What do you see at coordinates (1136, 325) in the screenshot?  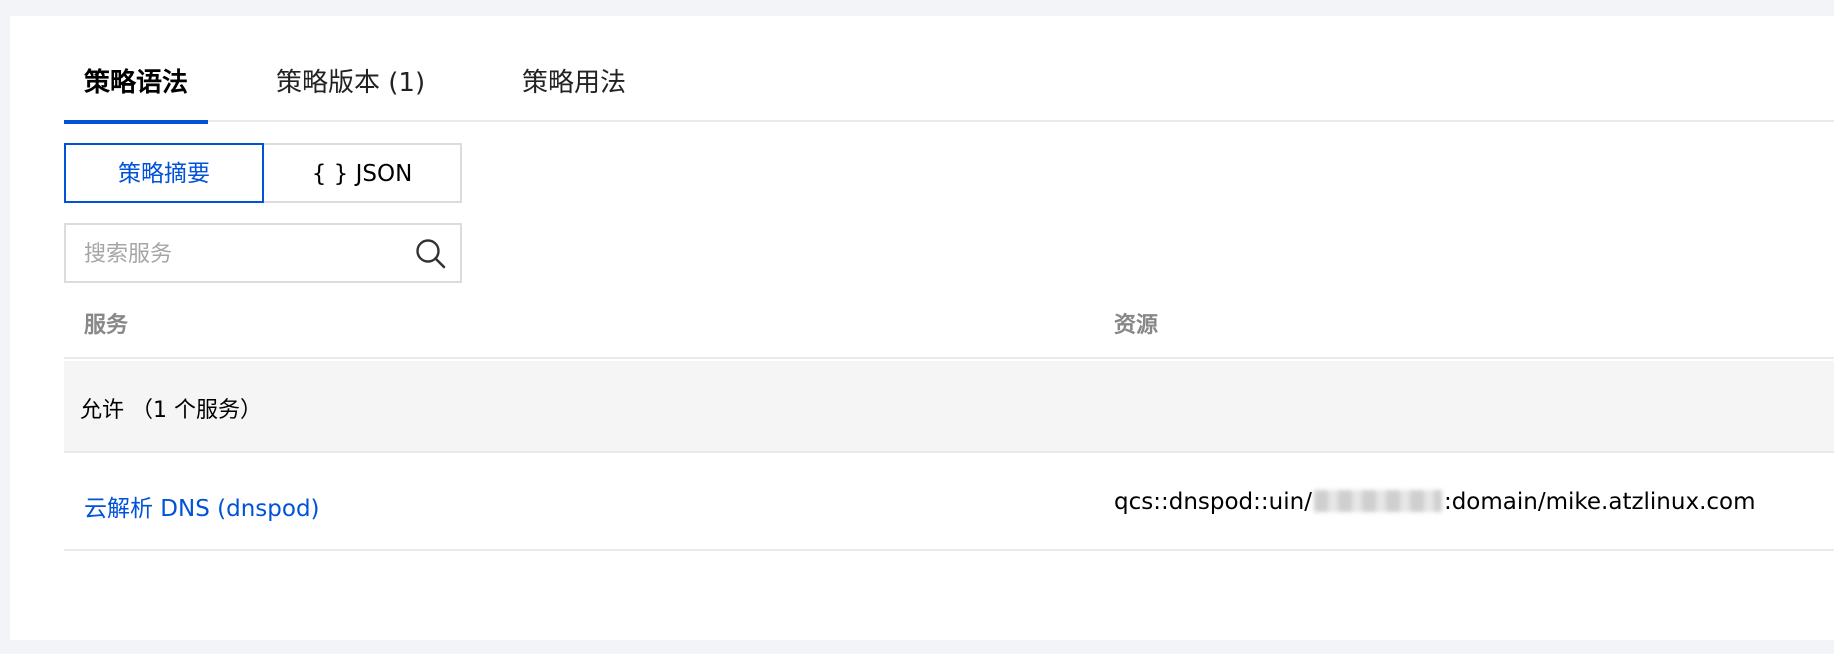 I see `column-header-resource: 资源` at bounding box center [1136, 325].